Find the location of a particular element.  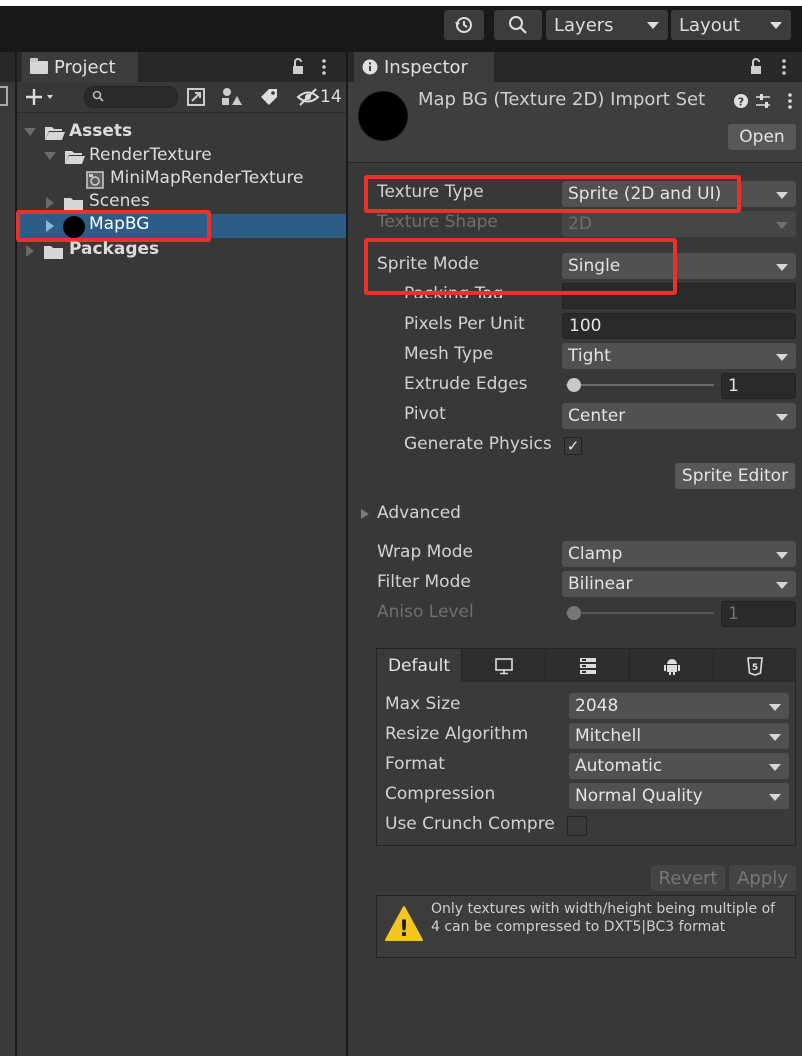

platform-tab-default: Default is located at coordinates (419, 665).